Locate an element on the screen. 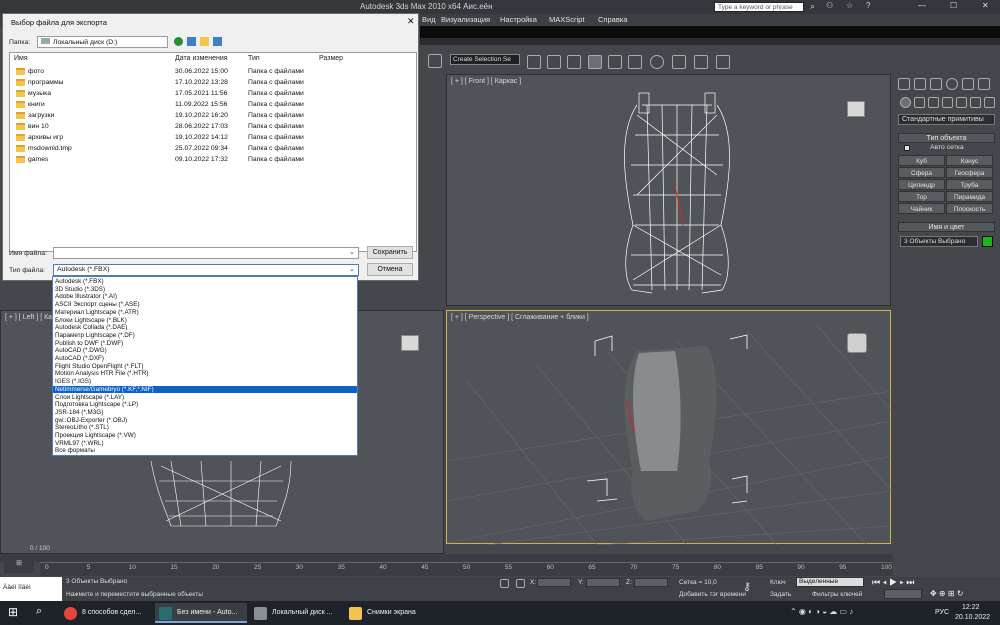 The image size is (1000, 625). mirror-icon is located at coordinates (554, 62).